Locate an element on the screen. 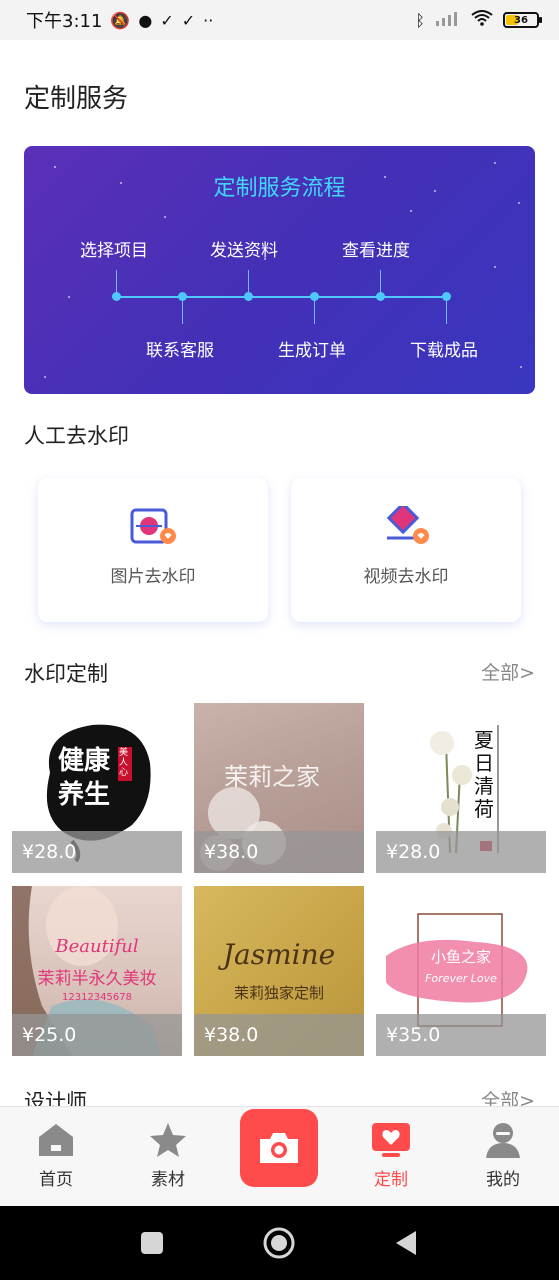 The image size is (559, 1280). star-icon is located at coordinates (168, 1140).